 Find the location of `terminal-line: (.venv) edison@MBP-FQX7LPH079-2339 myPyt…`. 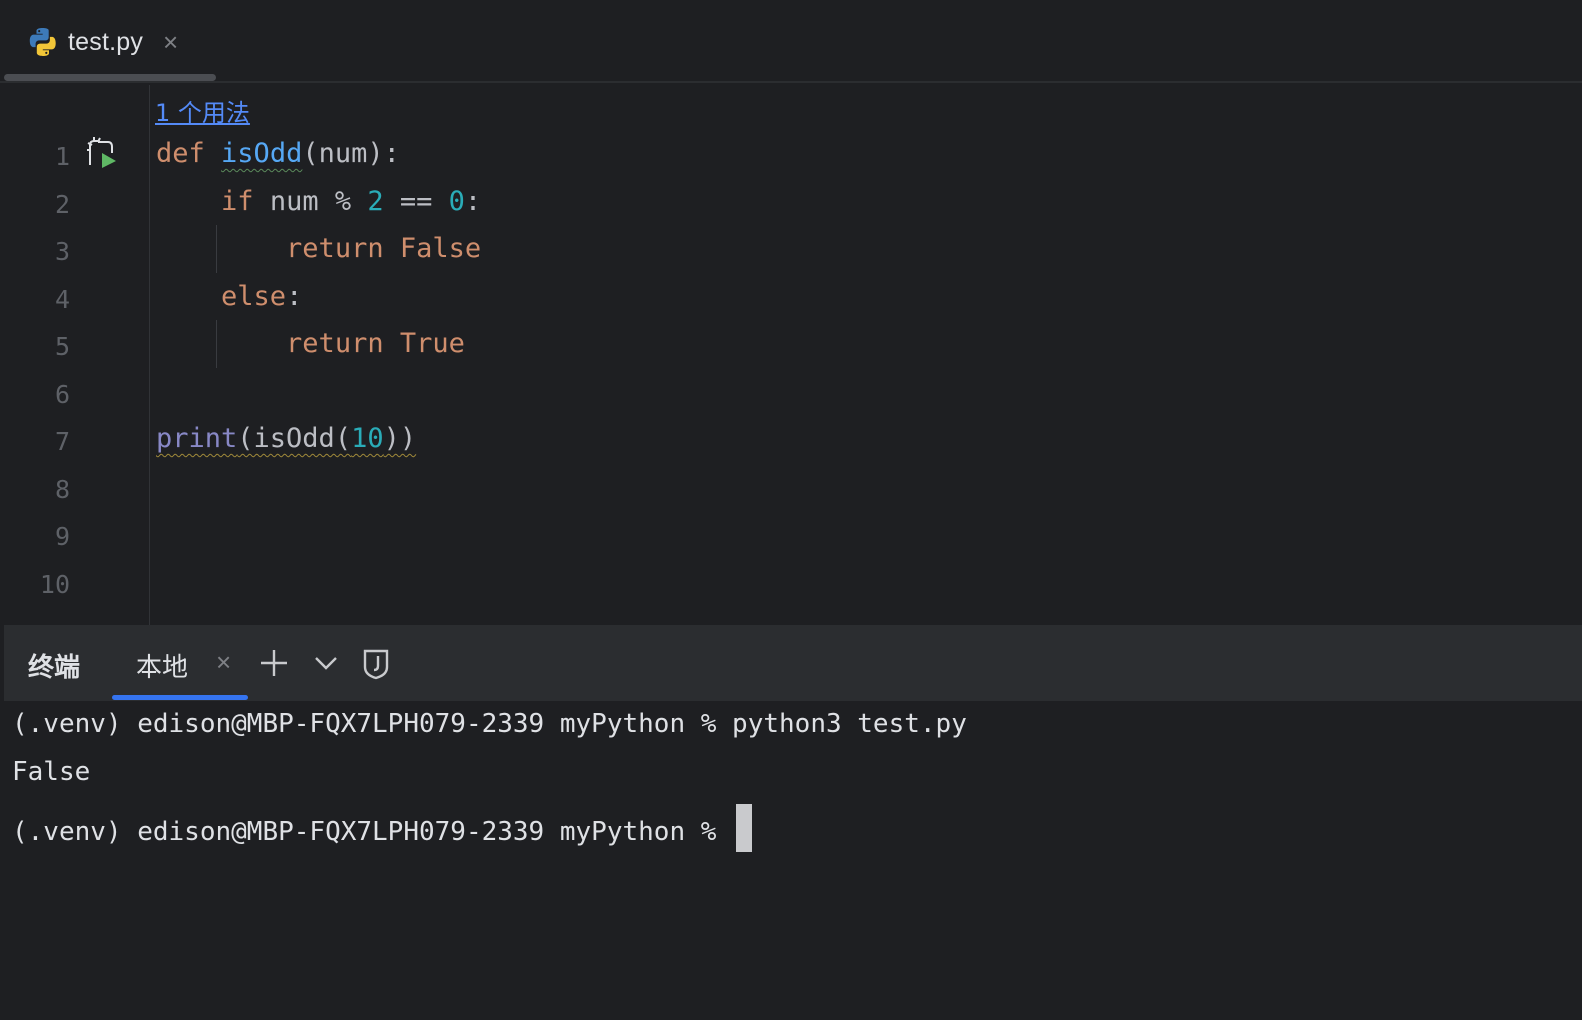

terminal-line: (.venv) edison@MBP-FQX7LPH079-2339 myPyt… is located at coordinates (489, 724).